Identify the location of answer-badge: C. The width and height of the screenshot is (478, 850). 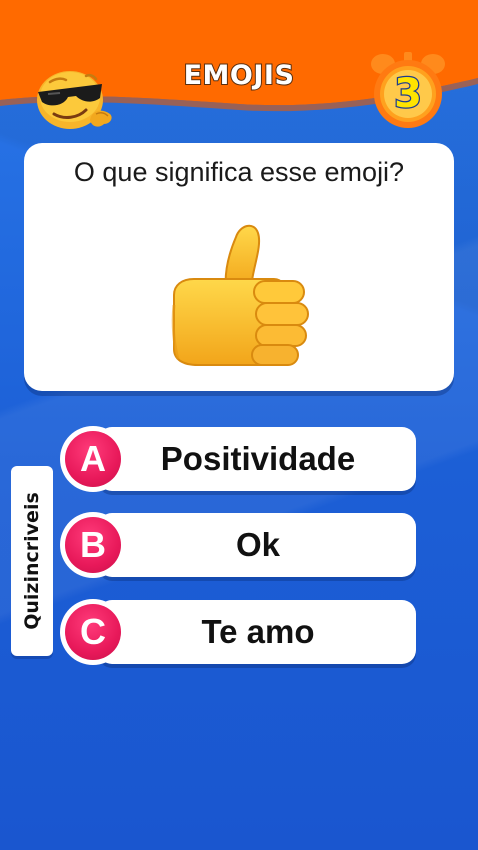
(93, 632).